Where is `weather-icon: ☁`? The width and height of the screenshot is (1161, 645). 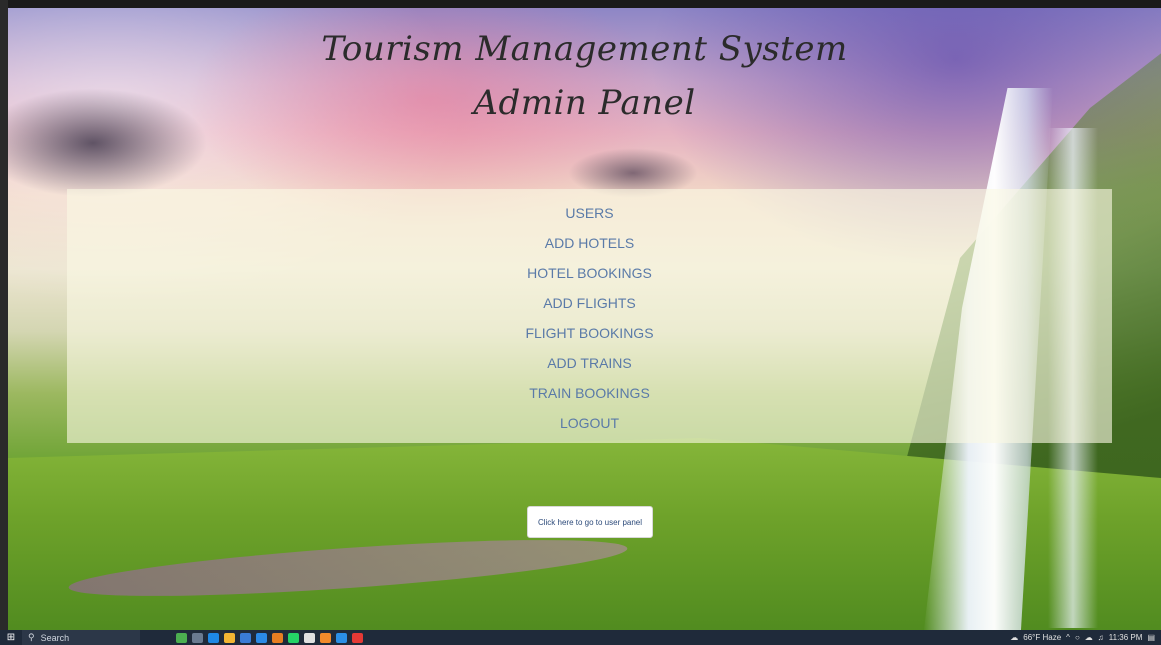 weather-icon: ☁ is located at coordinates (1014, 637).